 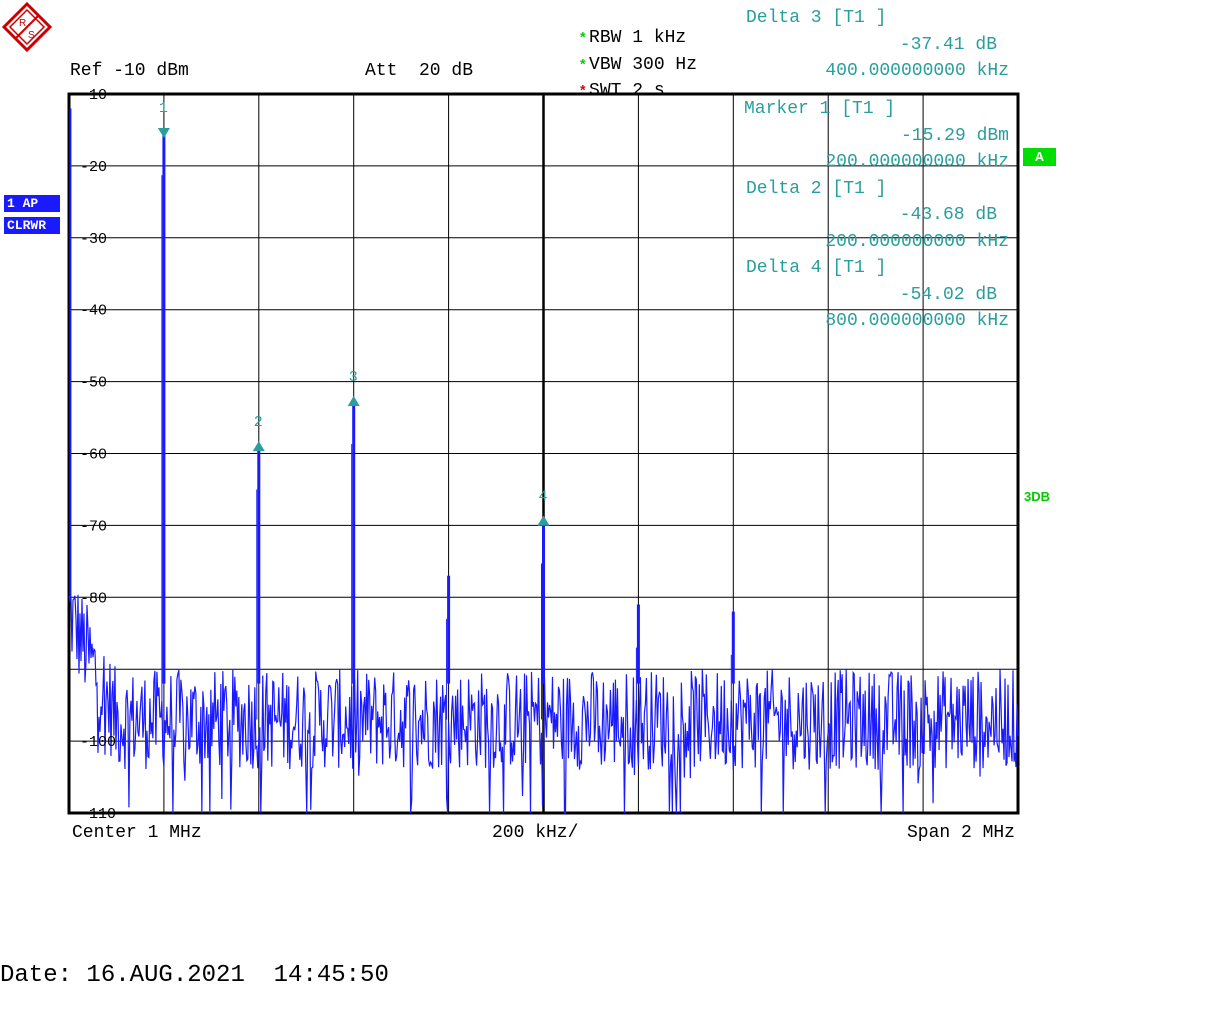 I want to click on bw-3db-flag: 3DB, so click(x=1037, y=496).